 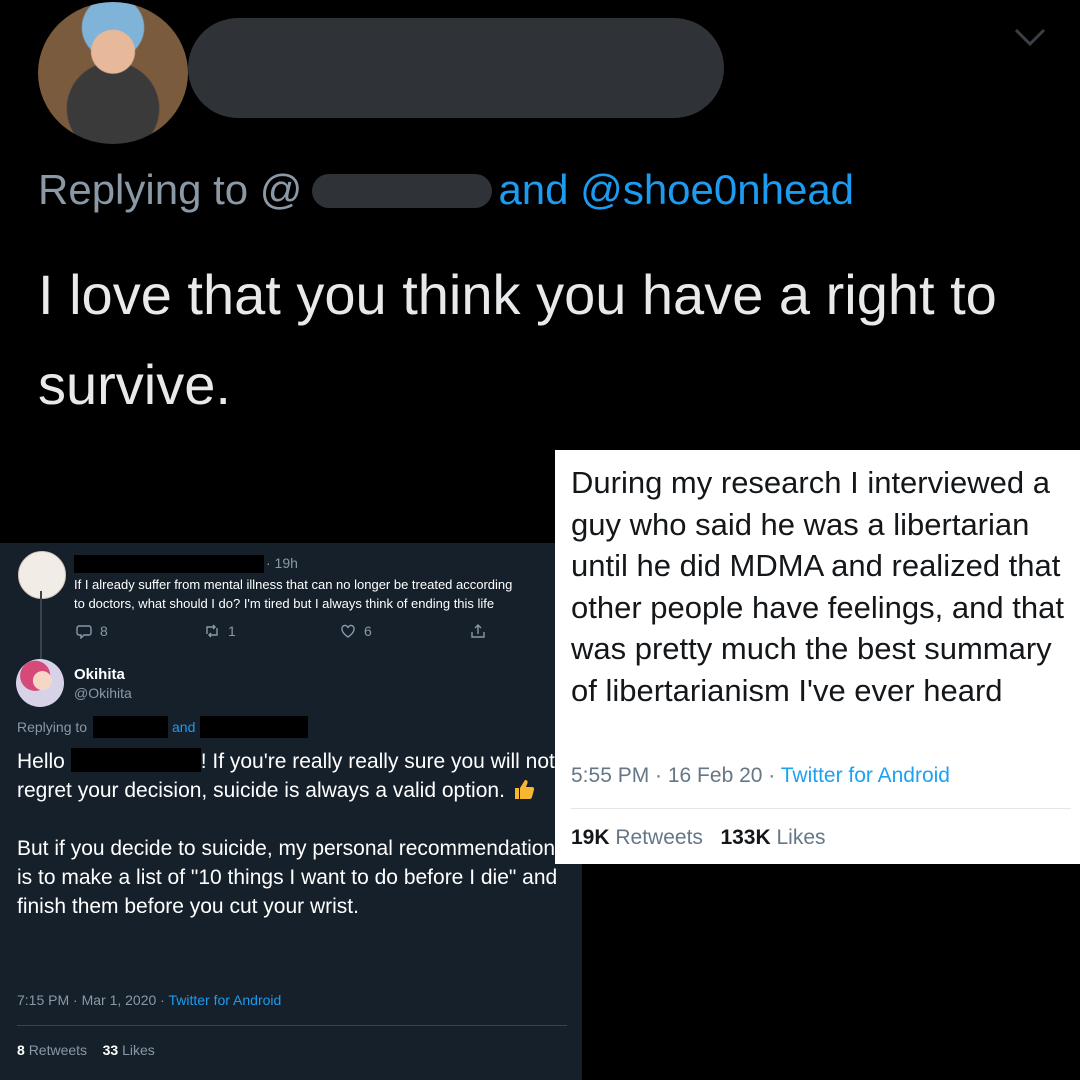 I want to click on like-total: 33, so click(x=111, y=1050).